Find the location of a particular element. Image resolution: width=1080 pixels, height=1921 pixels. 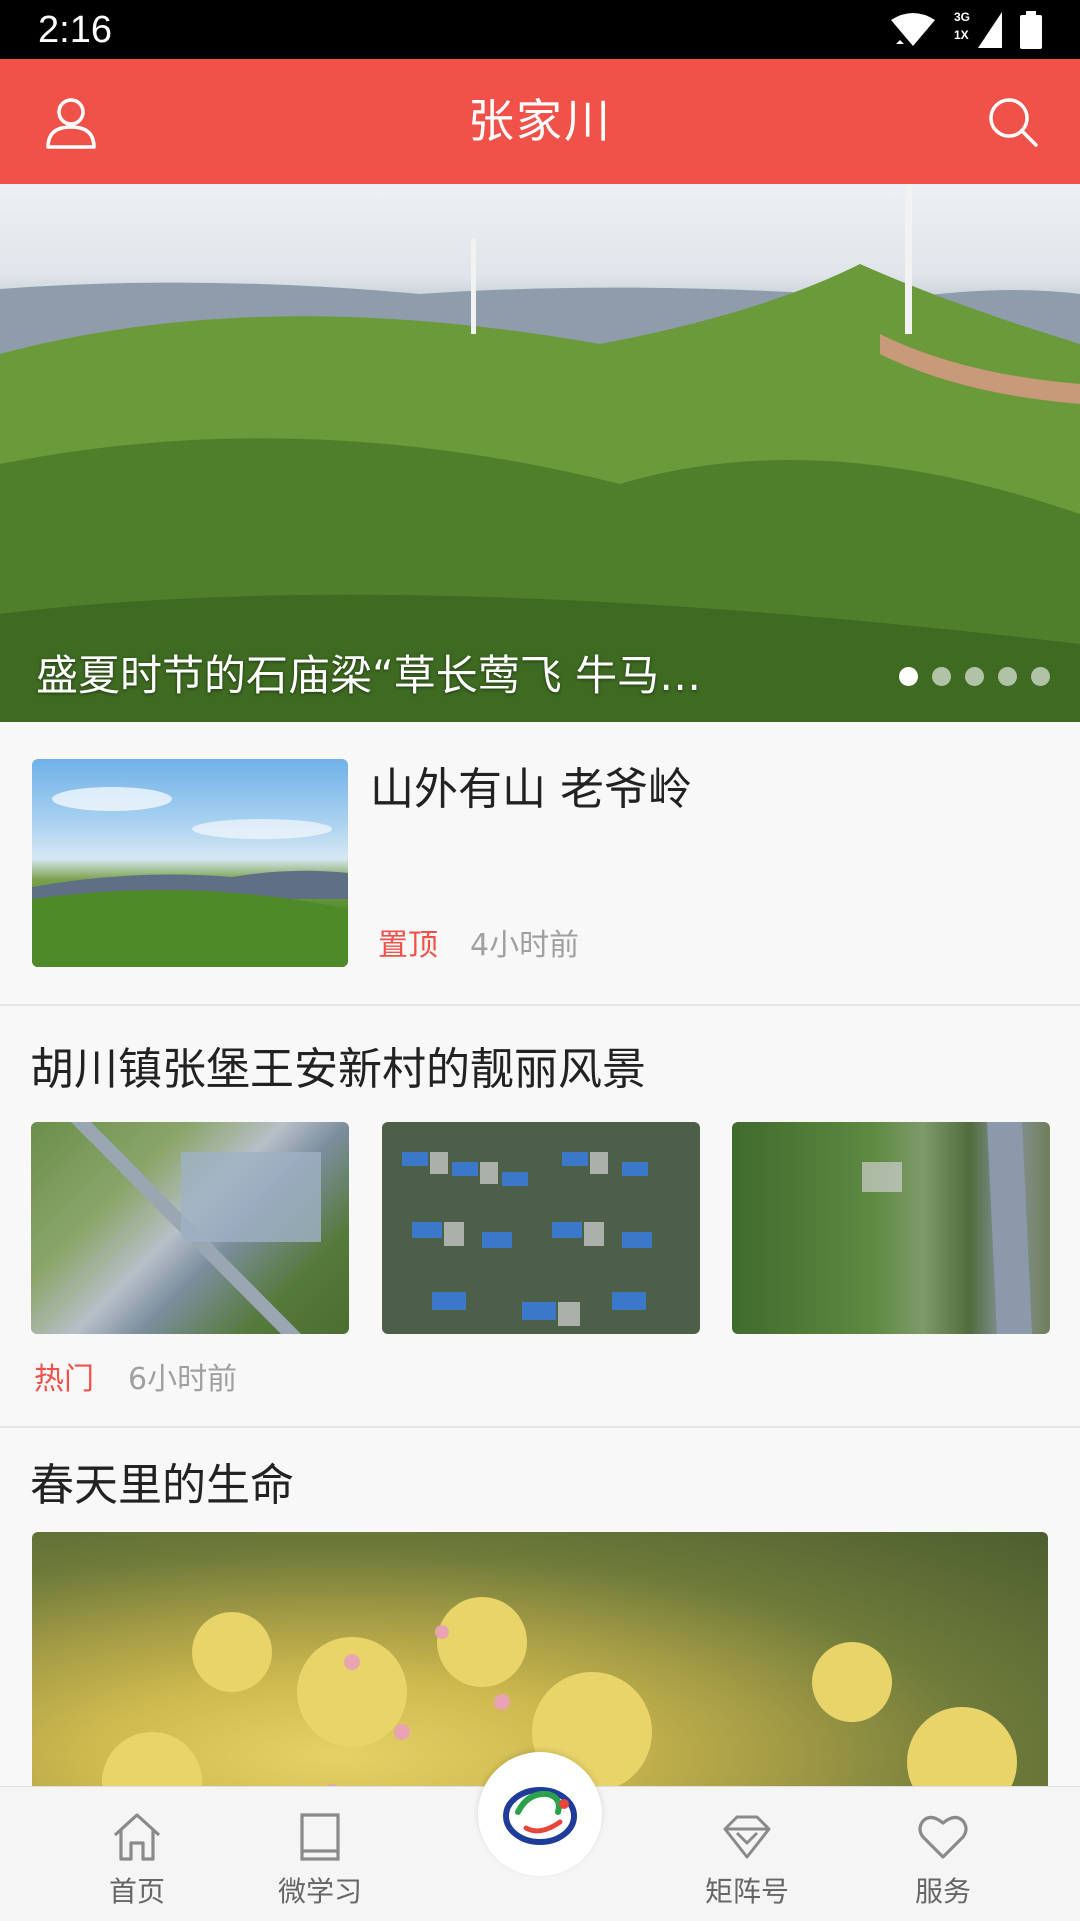

page-title: 张家川 is located at coordinates (540, 121).